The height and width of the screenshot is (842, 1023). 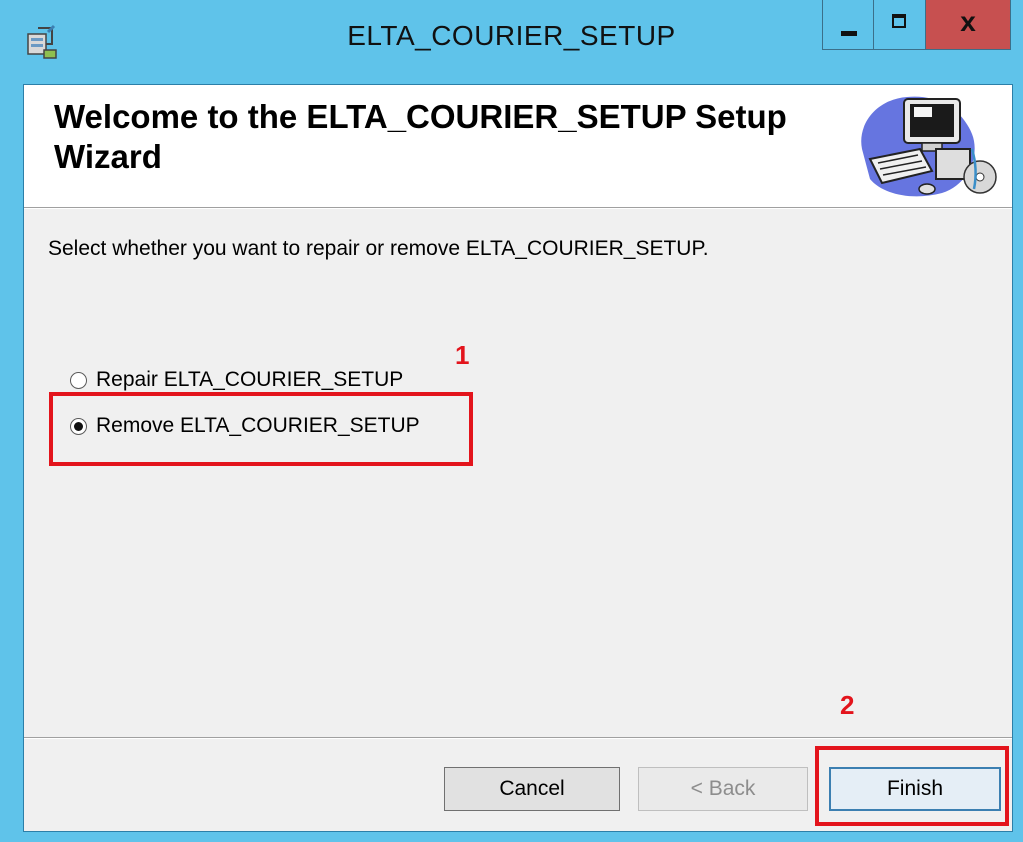 I want to click on repair-option: Repair ELTA_COURIER_SETUP, so click(x=236, y=380).